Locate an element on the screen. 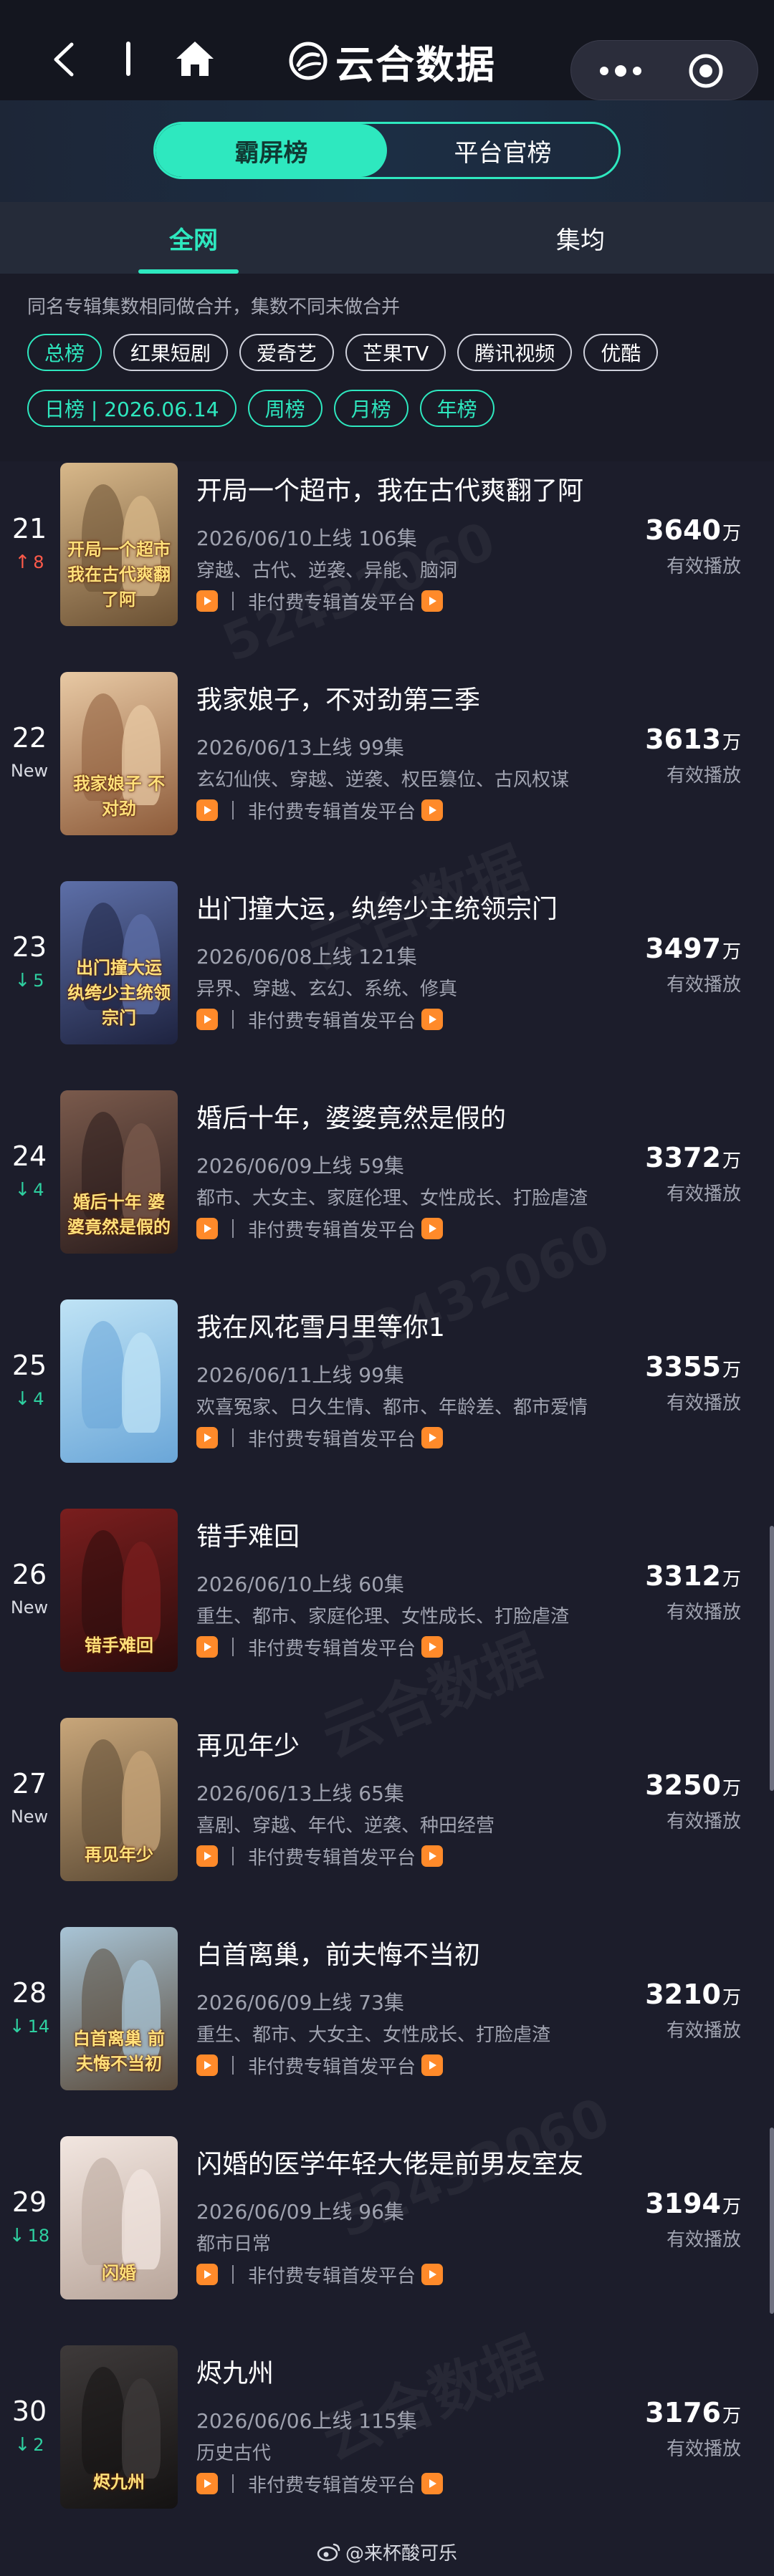 The width and height of the screenshot is (774, 2576). genre-tags: 玄幻仙侠、穿越、逆袭、权臣篡位、古风权谋 is located at coordinates (383, 780).